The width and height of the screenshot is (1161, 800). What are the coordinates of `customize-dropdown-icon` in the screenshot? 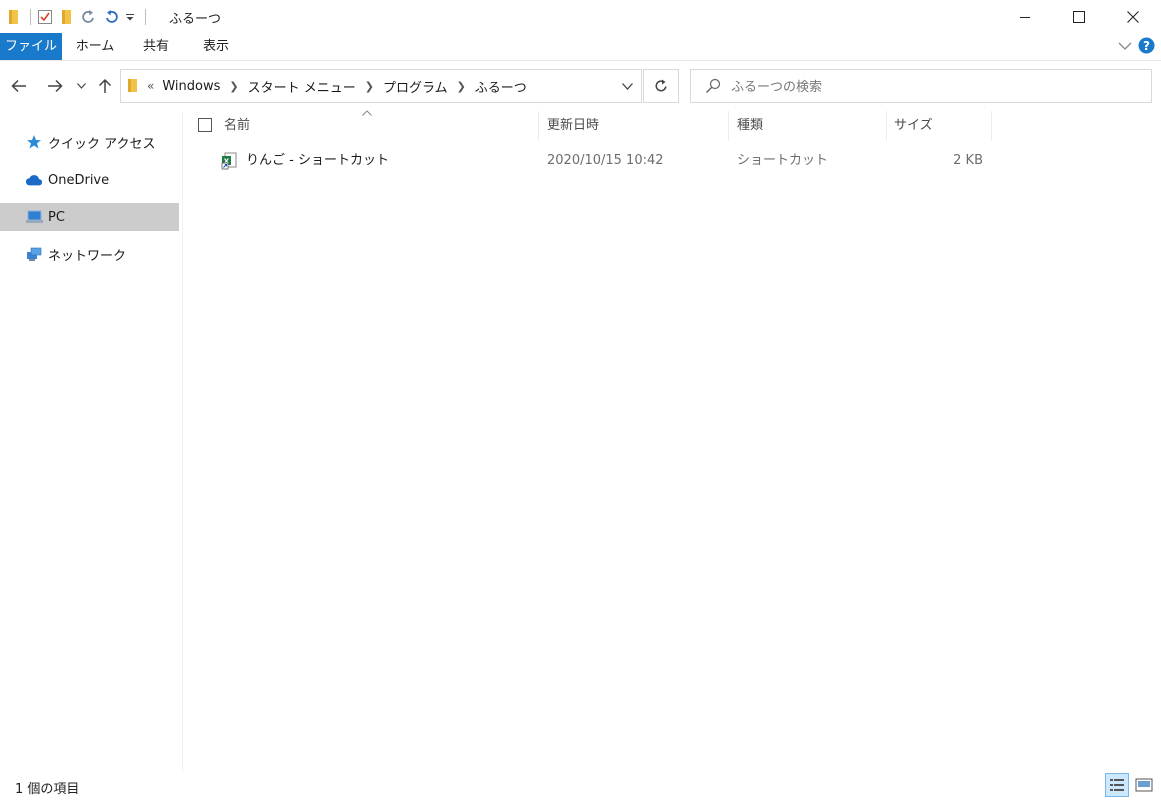 It's located at (130, 17).